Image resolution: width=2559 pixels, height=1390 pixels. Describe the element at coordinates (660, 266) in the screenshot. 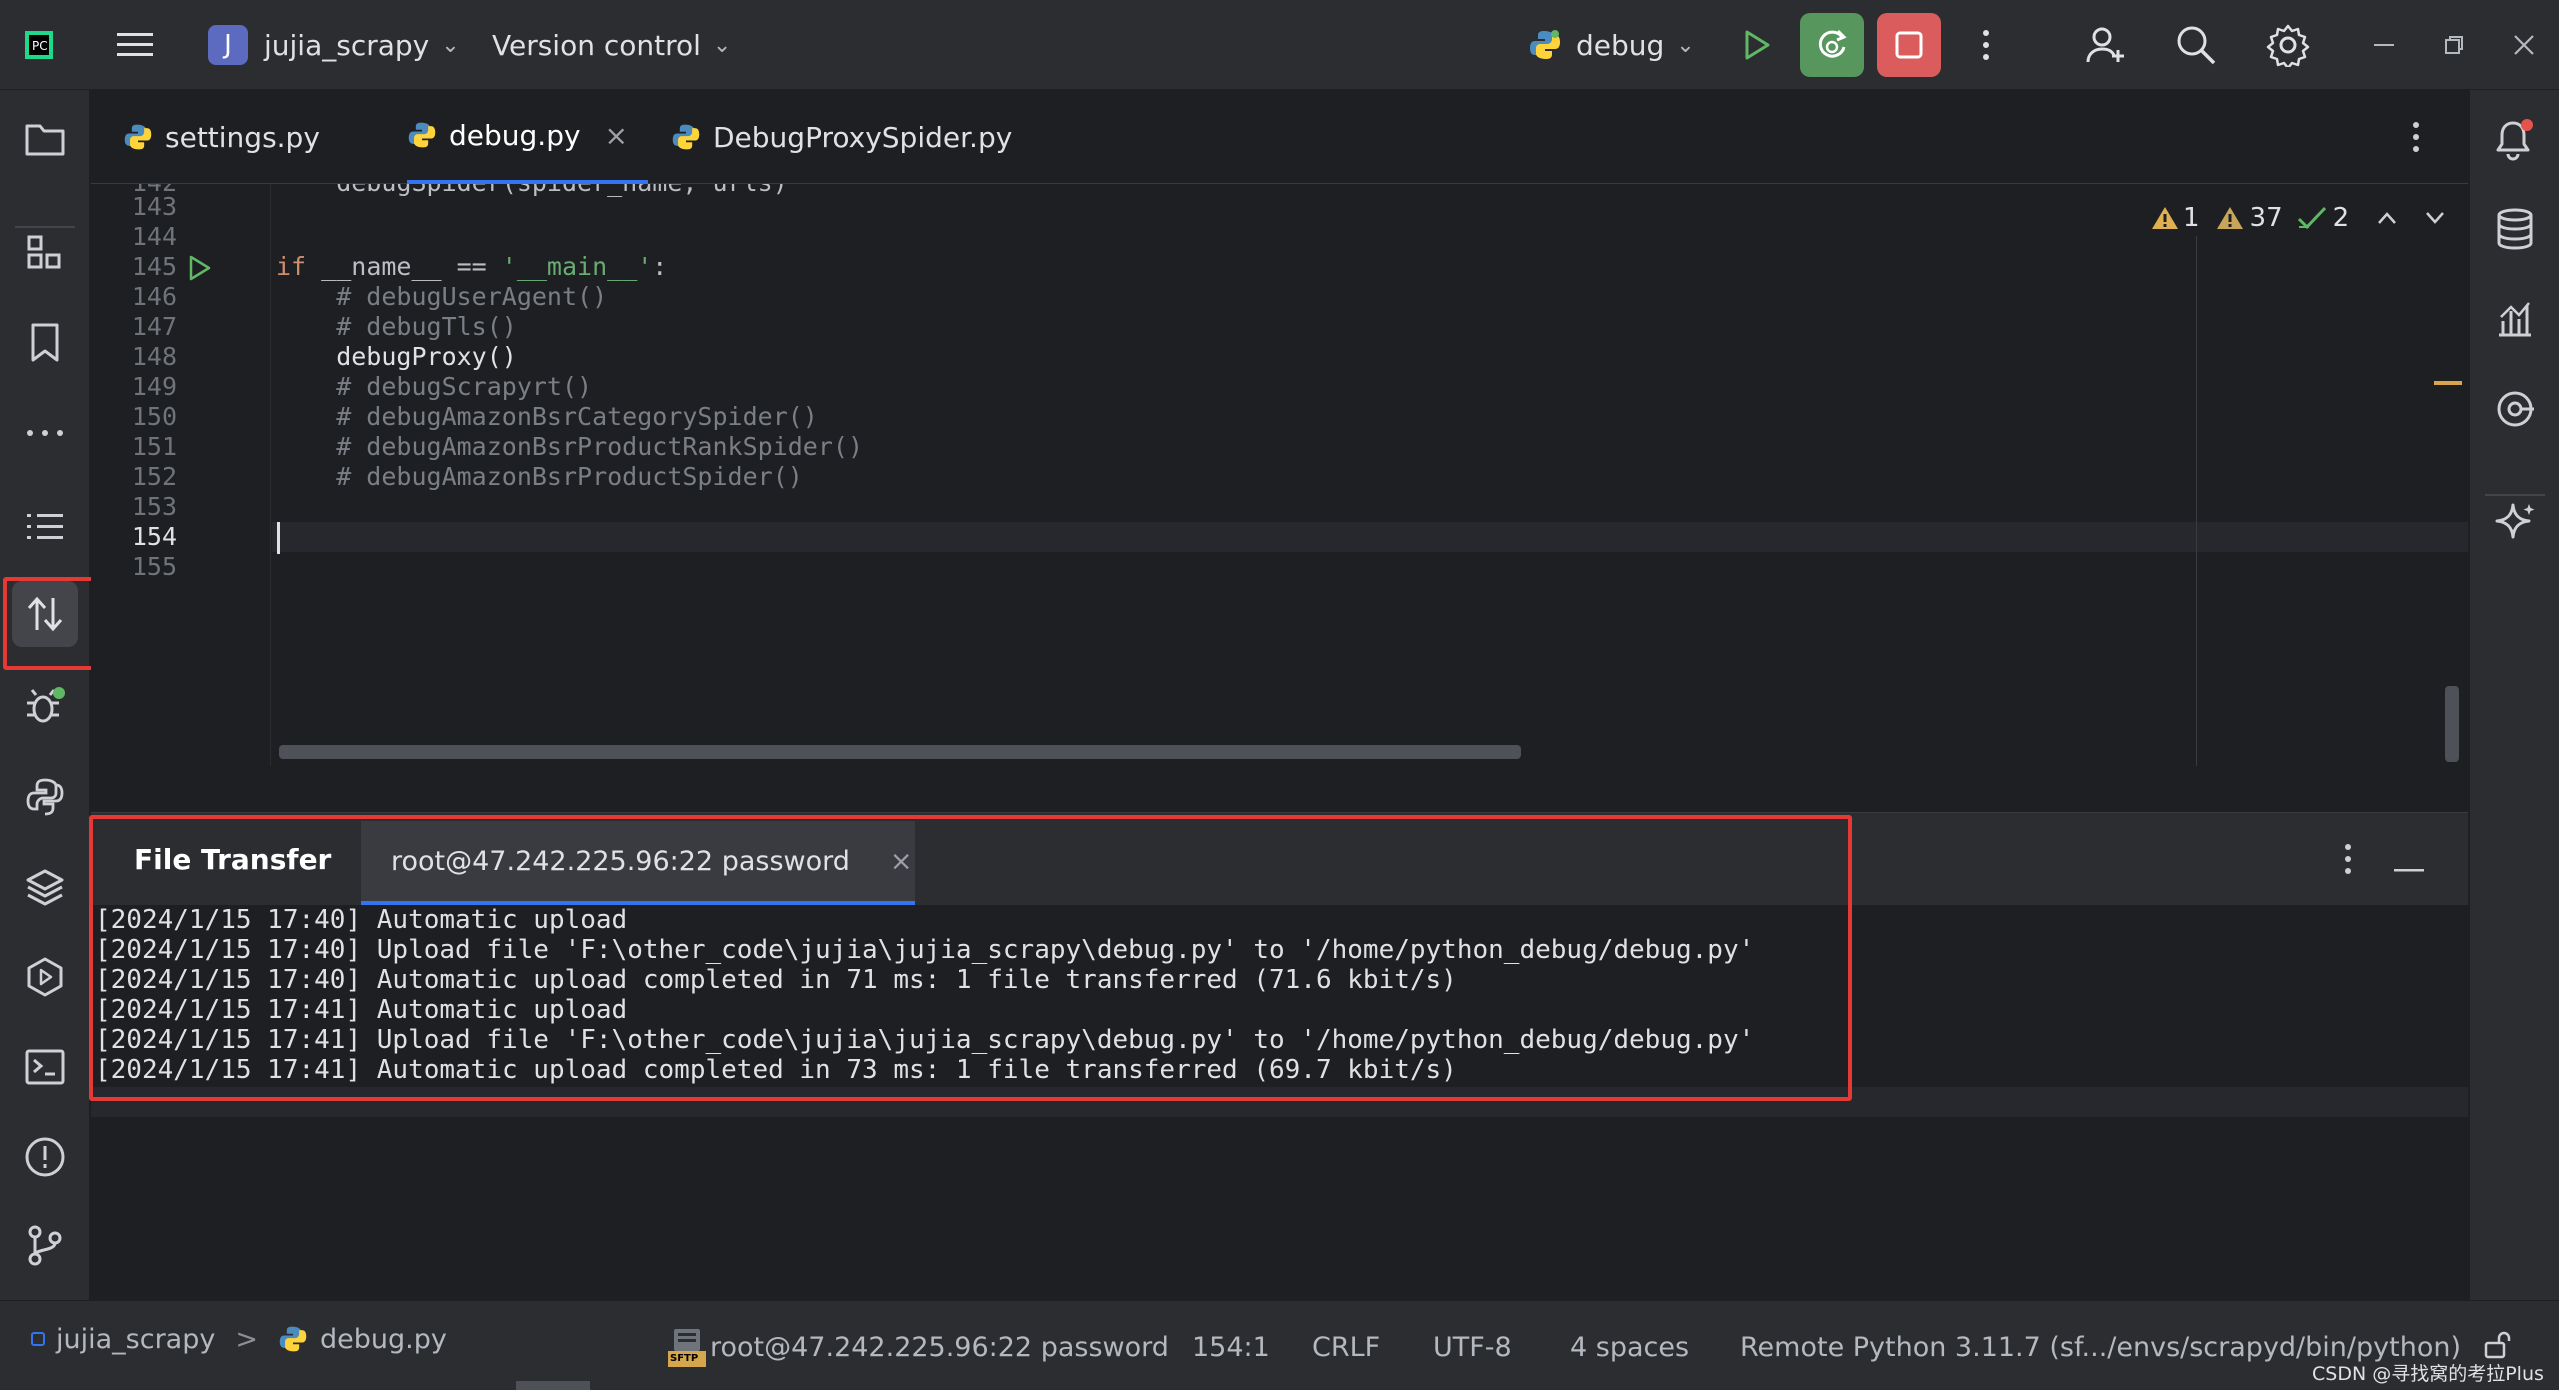

I see `code-text: :` at that location.